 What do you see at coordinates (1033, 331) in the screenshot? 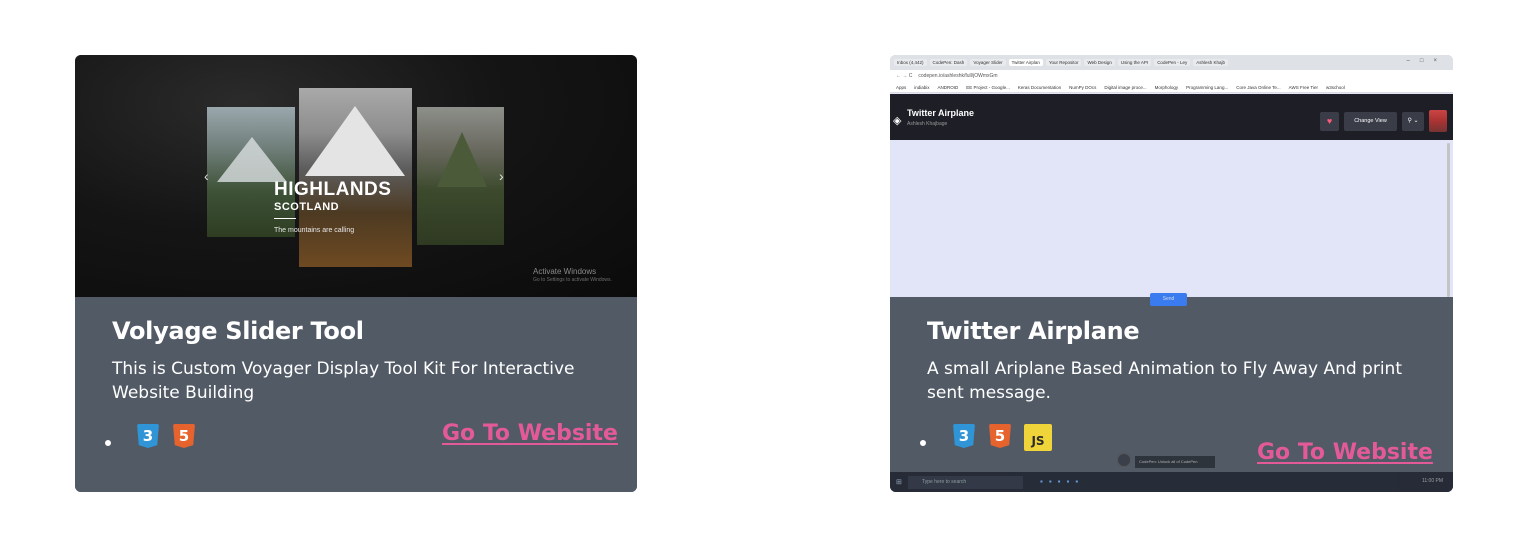
I see `card-title: Twitter Airplane` at bounding box center [1033, 331].